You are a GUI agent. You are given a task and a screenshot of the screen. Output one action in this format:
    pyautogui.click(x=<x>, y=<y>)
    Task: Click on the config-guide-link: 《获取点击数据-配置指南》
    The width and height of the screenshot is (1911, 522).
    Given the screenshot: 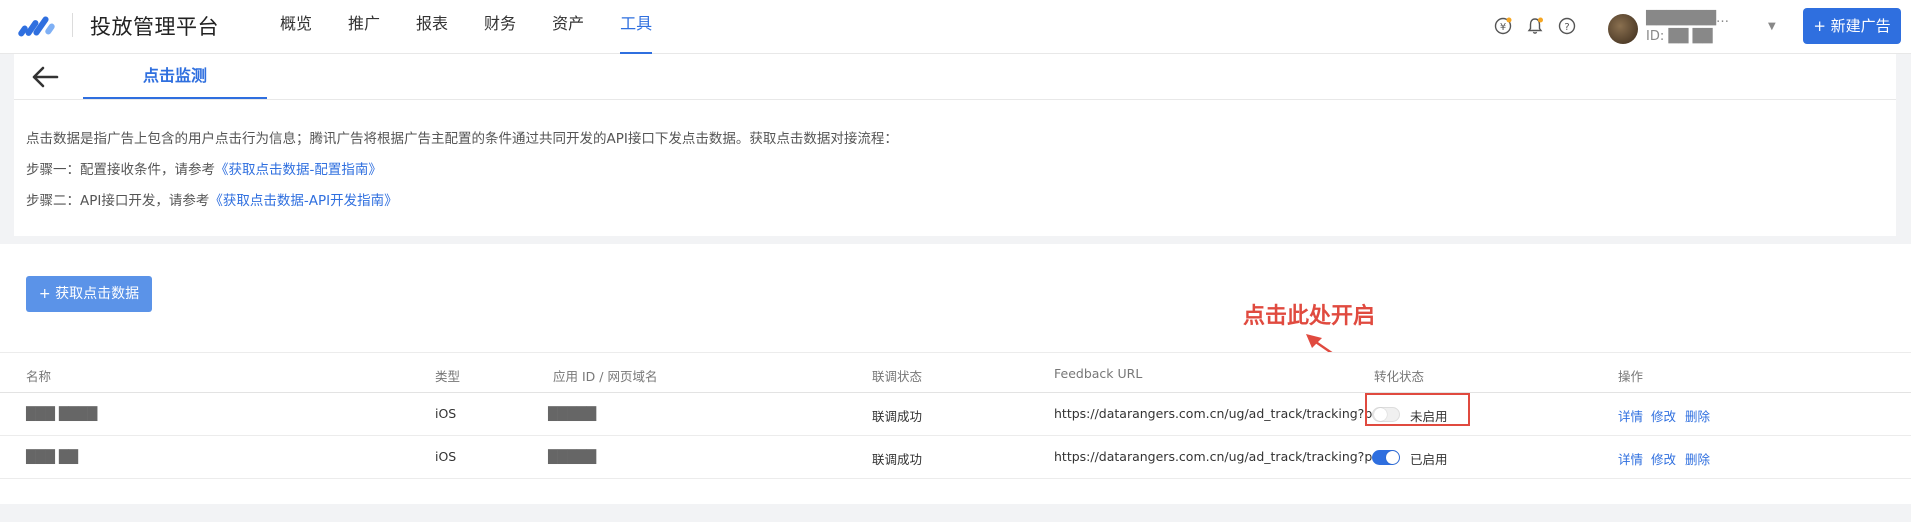 What is the action you would take?
    pyautogui.click(x=298, y=170)
    